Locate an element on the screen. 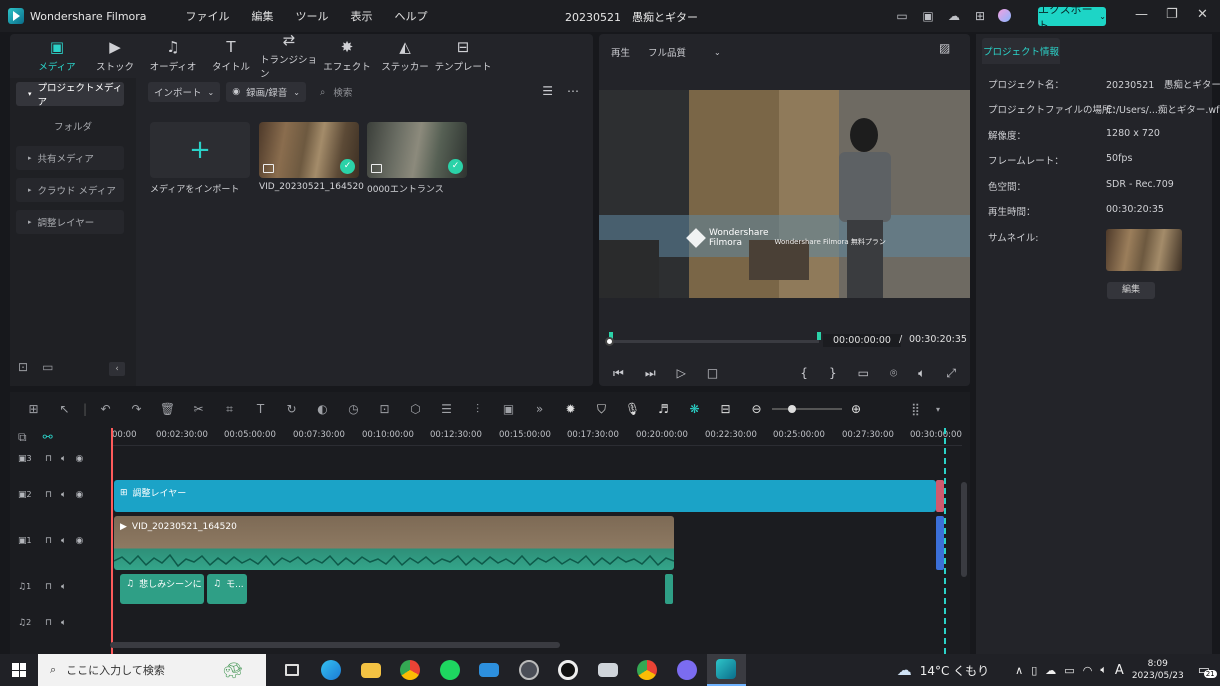  menu-help: ヘルプ is located at coordinates (411, 16).